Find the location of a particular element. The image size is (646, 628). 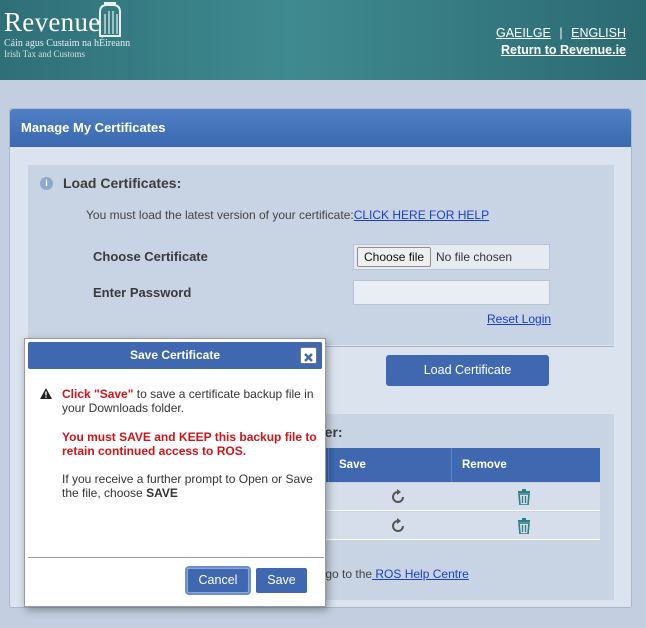

cancel-button: Cancel is located at coordinates (218, 580).